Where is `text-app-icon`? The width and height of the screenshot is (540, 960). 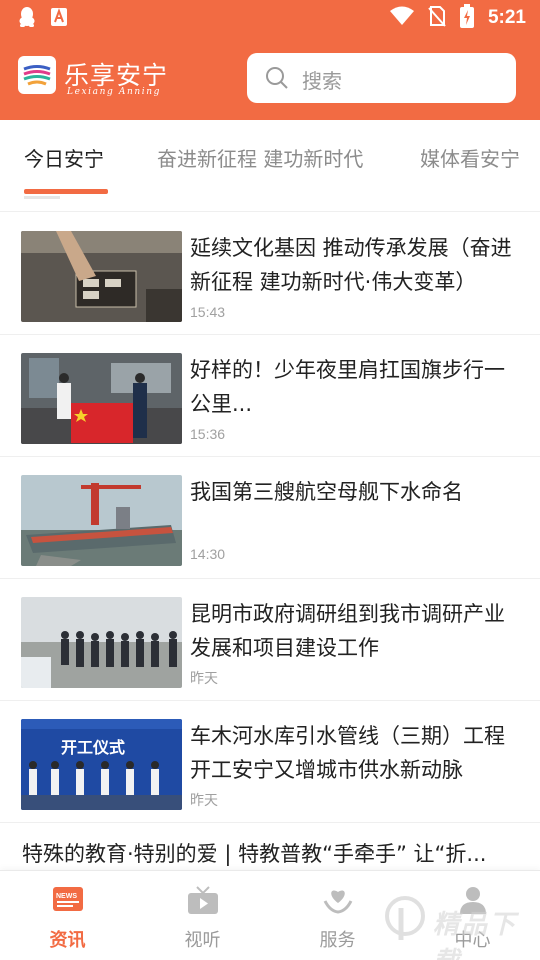
text-app-icon is located at coordinates (59, 19).